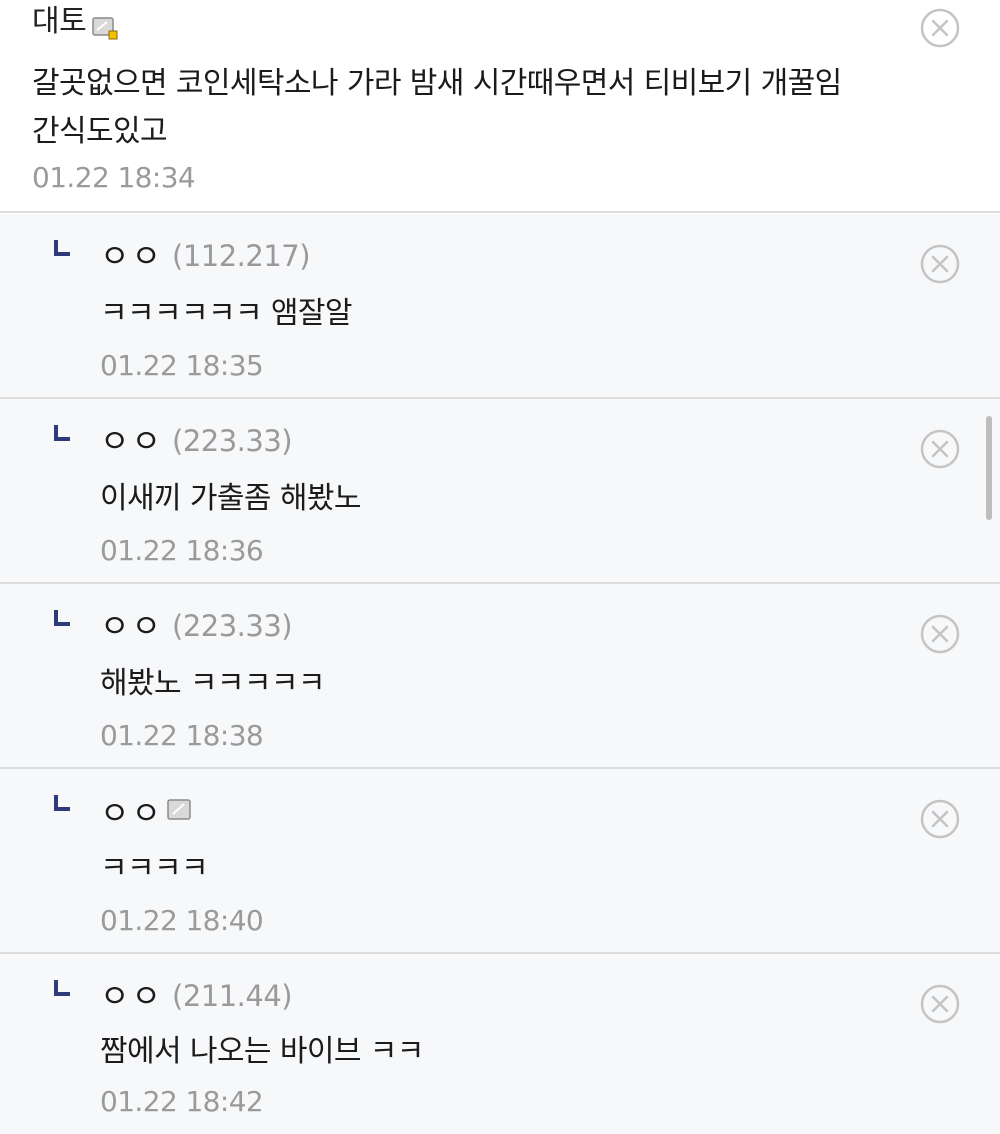  I want to click on reply-text: 해봤노 ㅋㅋㅋㅋㅋ, so click(213, 683).